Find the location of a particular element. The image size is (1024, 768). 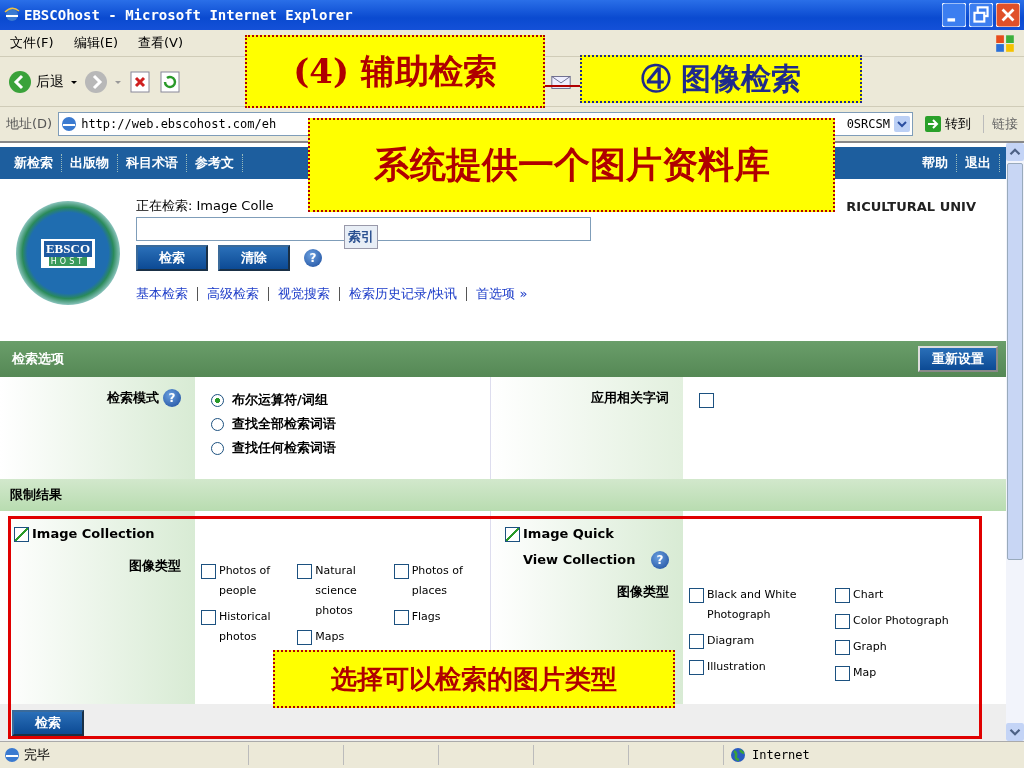

callout: 系统提供一个图片资料库 is located at coordinates (571, 165).